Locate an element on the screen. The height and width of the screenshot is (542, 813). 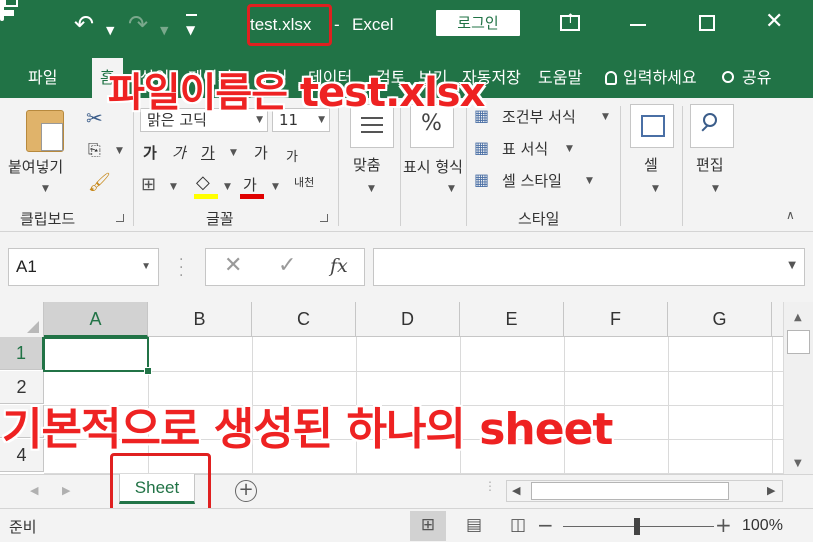
paste-dropdown-icon: ▼ is located at coordinates (45, 189).